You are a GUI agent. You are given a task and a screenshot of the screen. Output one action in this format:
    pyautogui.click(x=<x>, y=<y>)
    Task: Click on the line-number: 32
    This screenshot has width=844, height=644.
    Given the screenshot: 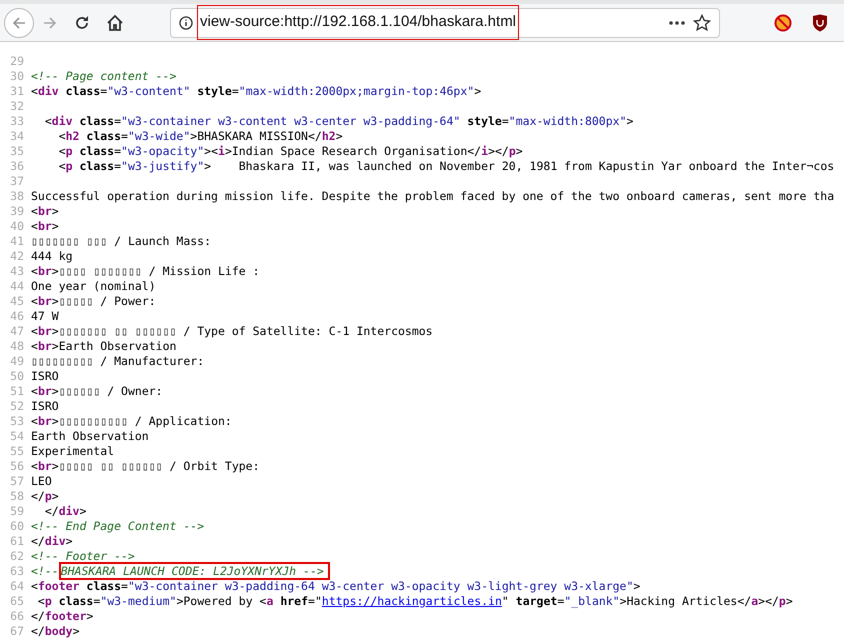 What is the action you would take?
    pyautogui.click(x=17, y=106)
    